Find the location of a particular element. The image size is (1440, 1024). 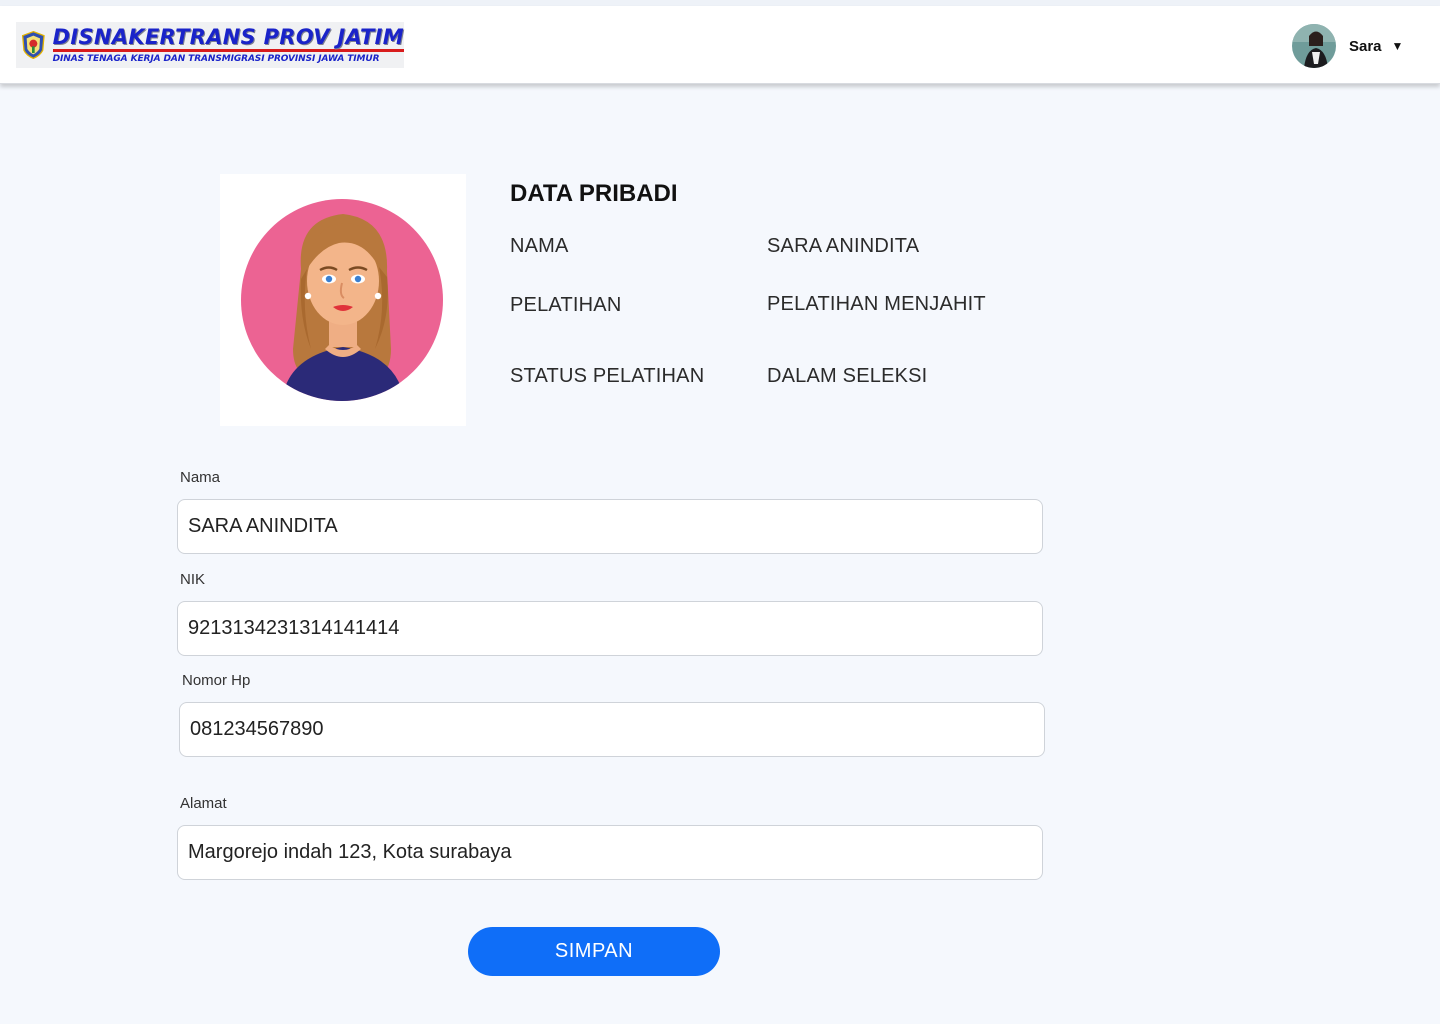

save-button: SIMPAN is located at coordinates (594, 951).